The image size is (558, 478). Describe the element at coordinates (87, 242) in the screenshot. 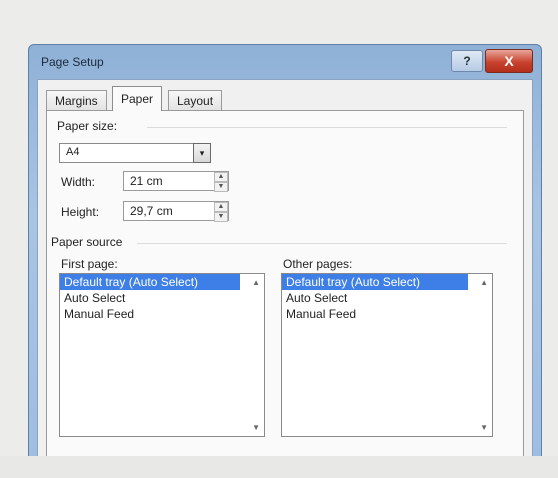

I see `paper-source-label: Paper source` at that location.